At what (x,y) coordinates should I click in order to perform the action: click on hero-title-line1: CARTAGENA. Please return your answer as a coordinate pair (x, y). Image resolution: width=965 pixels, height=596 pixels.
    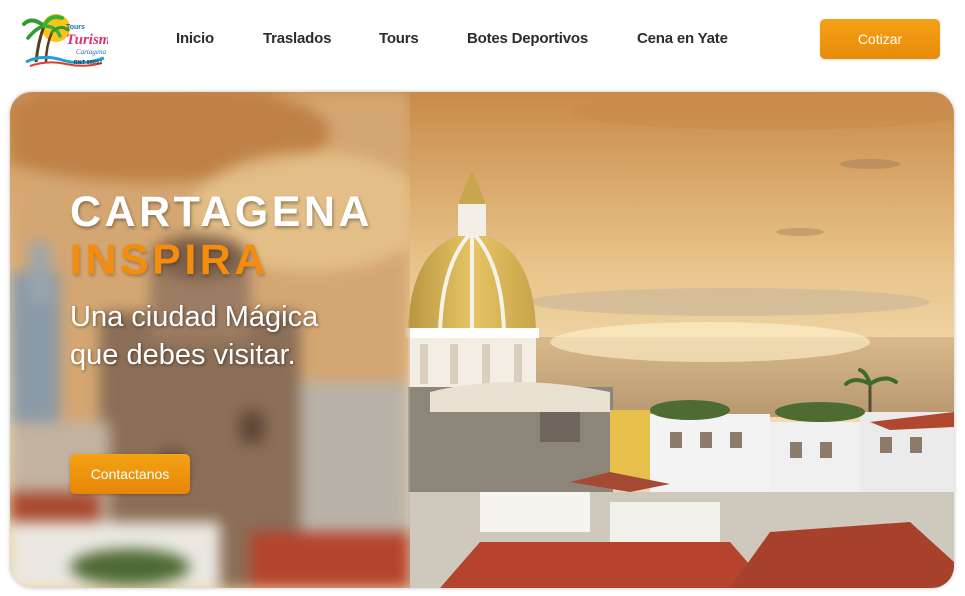
    Looking at the image, I should click on (222, 212).